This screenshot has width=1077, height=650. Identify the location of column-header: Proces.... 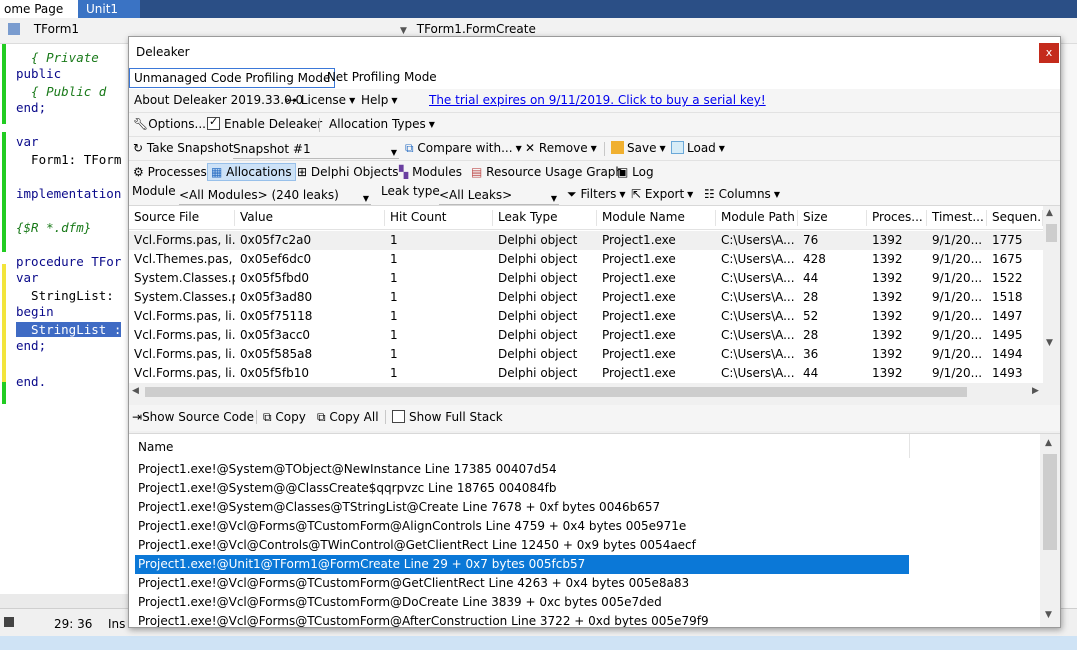
(897, 218).